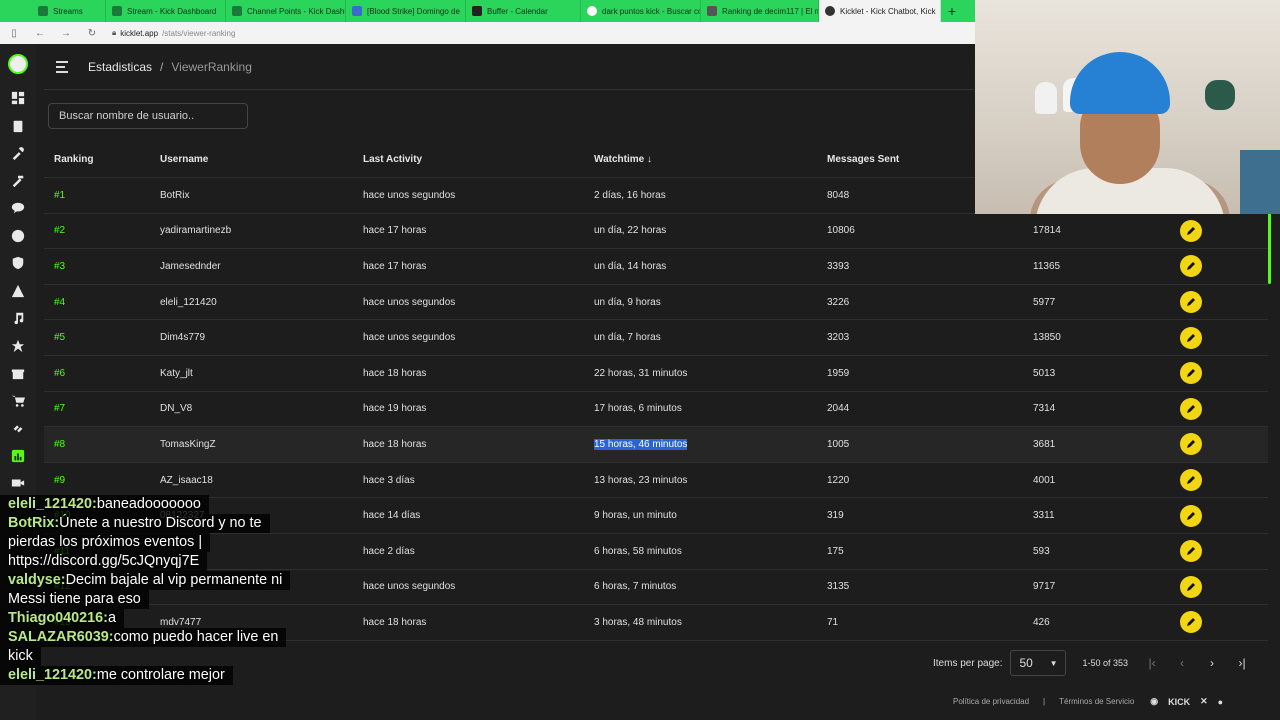  Describe the element at coordinates (173, 33) in the screenshot. I see `url-field: 🔒︎ kicklet.app/stats/viewer-ranking` at that location.